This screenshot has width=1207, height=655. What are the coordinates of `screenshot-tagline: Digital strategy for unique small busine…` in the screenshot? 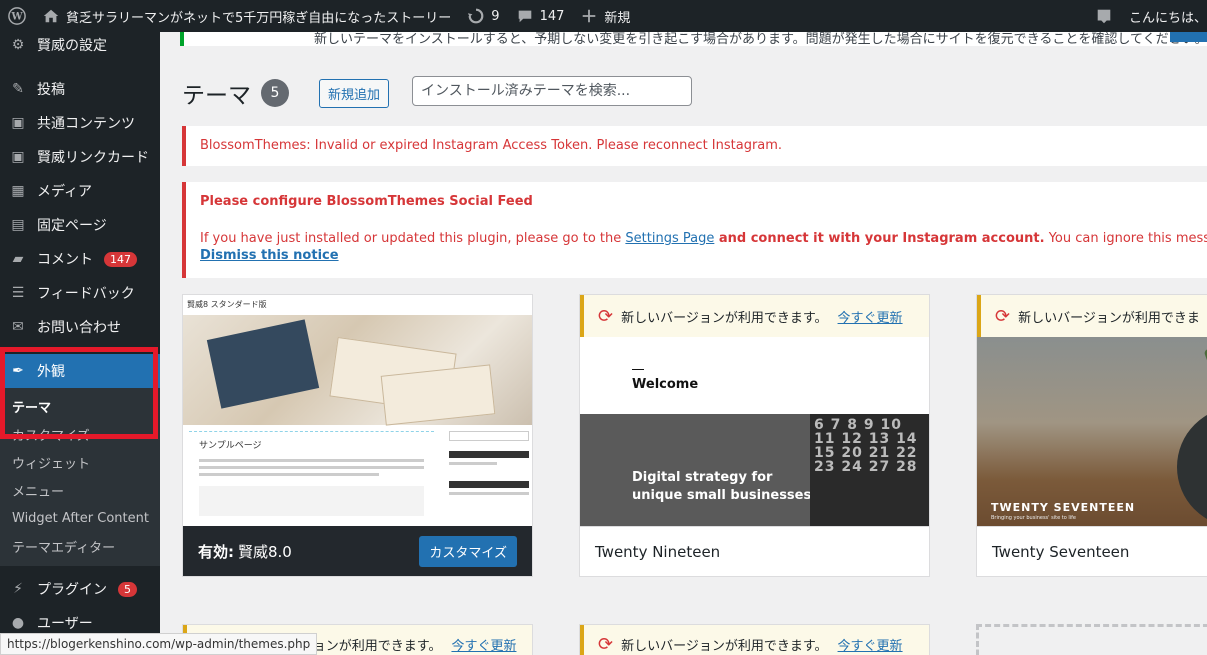 It's located at (721, 487).